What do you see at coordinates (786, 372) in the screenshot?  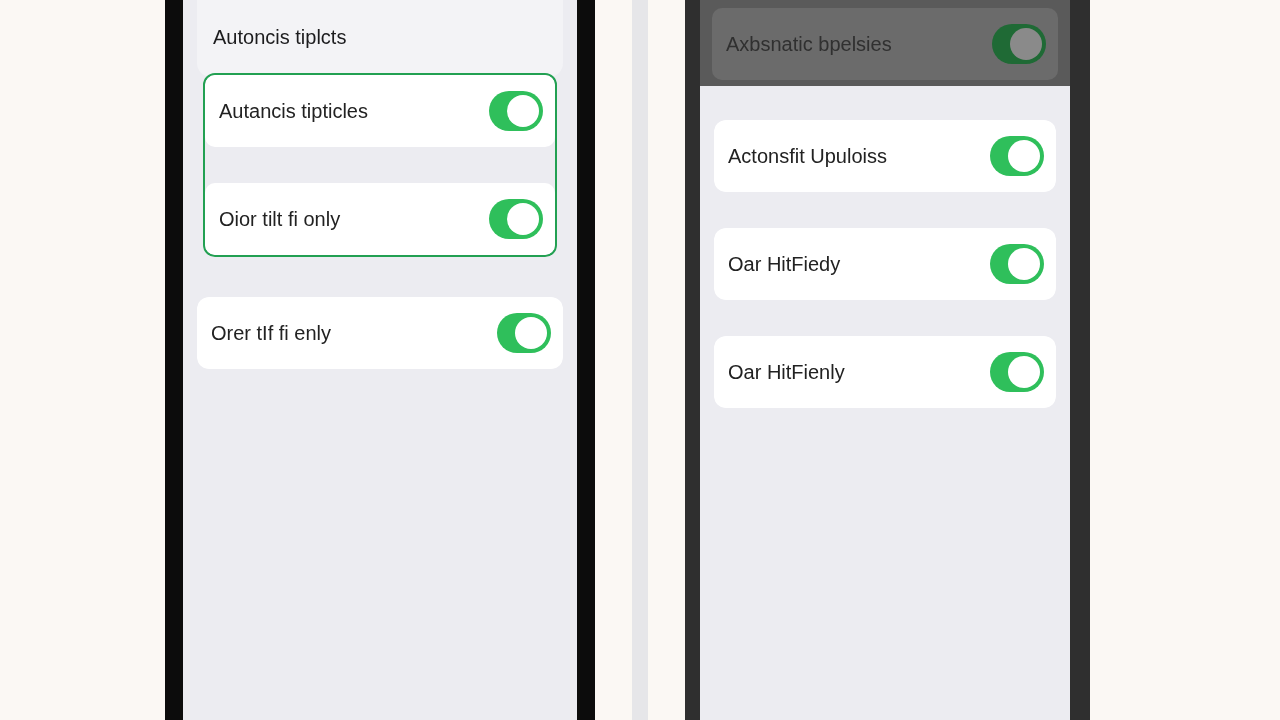 I see `setting-label: Oar HitFienly` at bounding box center [786, 372].